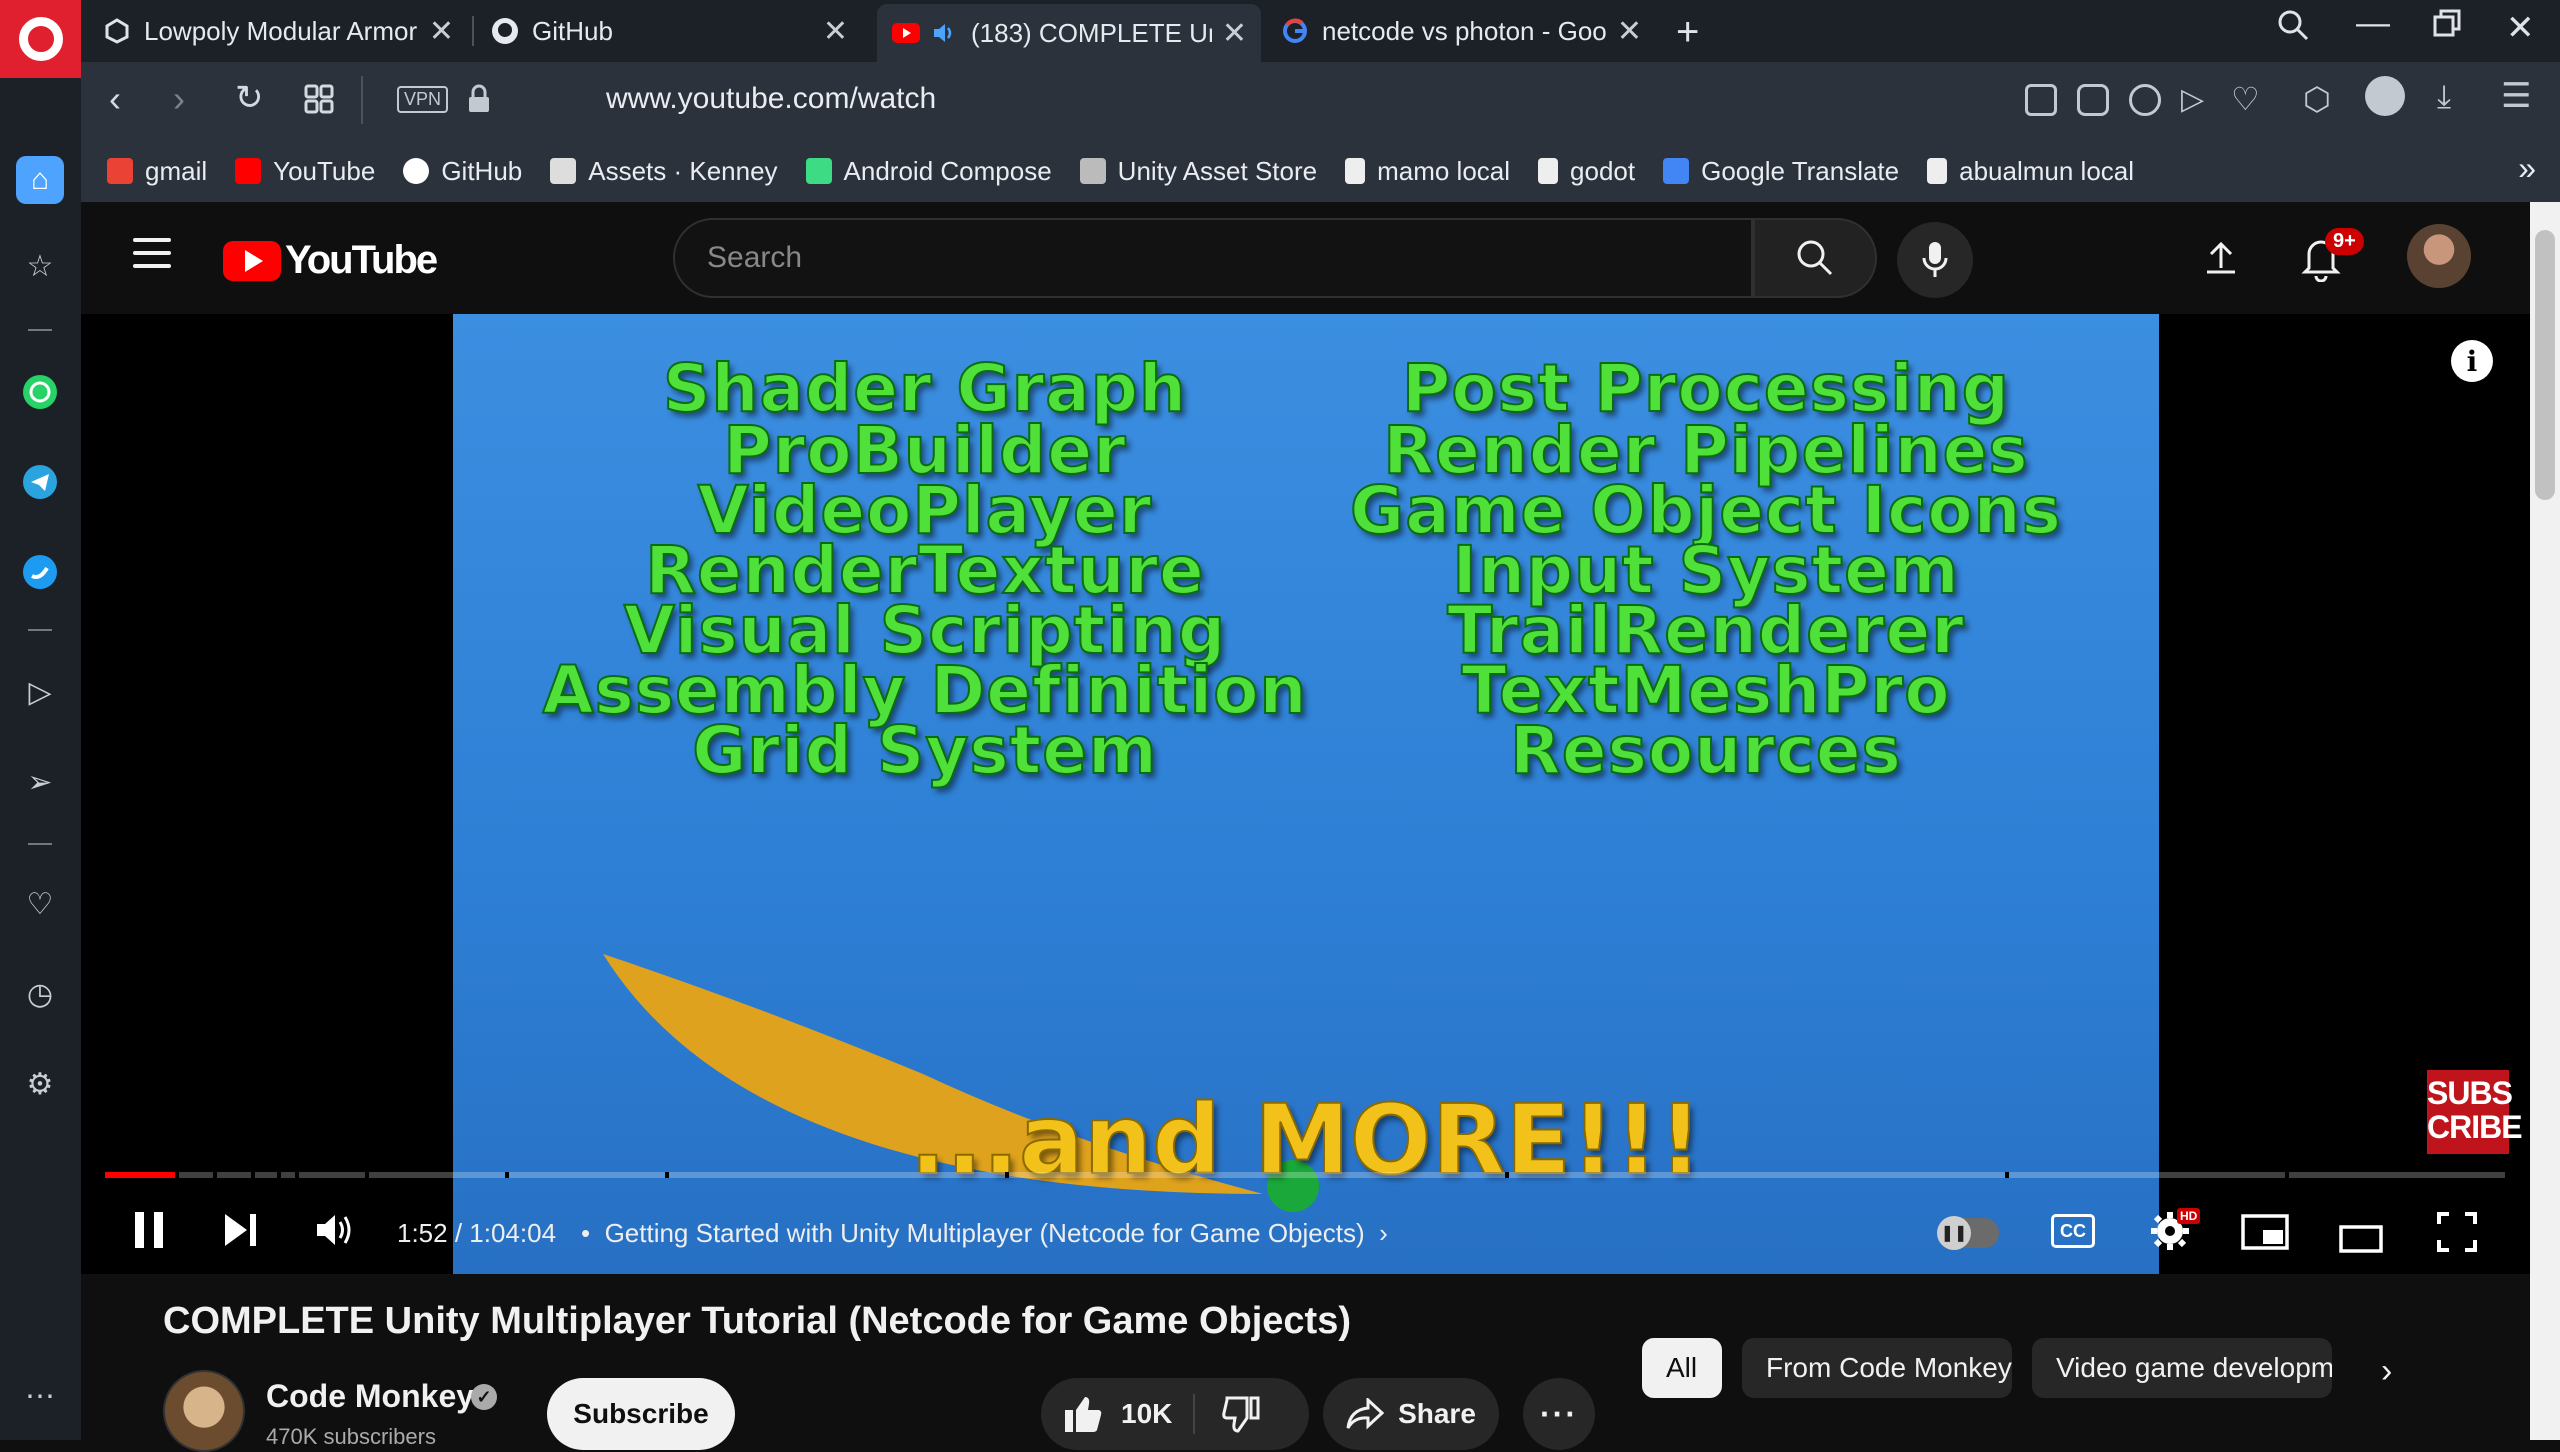  I want to click on chip-all: All, so click(1682, 1368).